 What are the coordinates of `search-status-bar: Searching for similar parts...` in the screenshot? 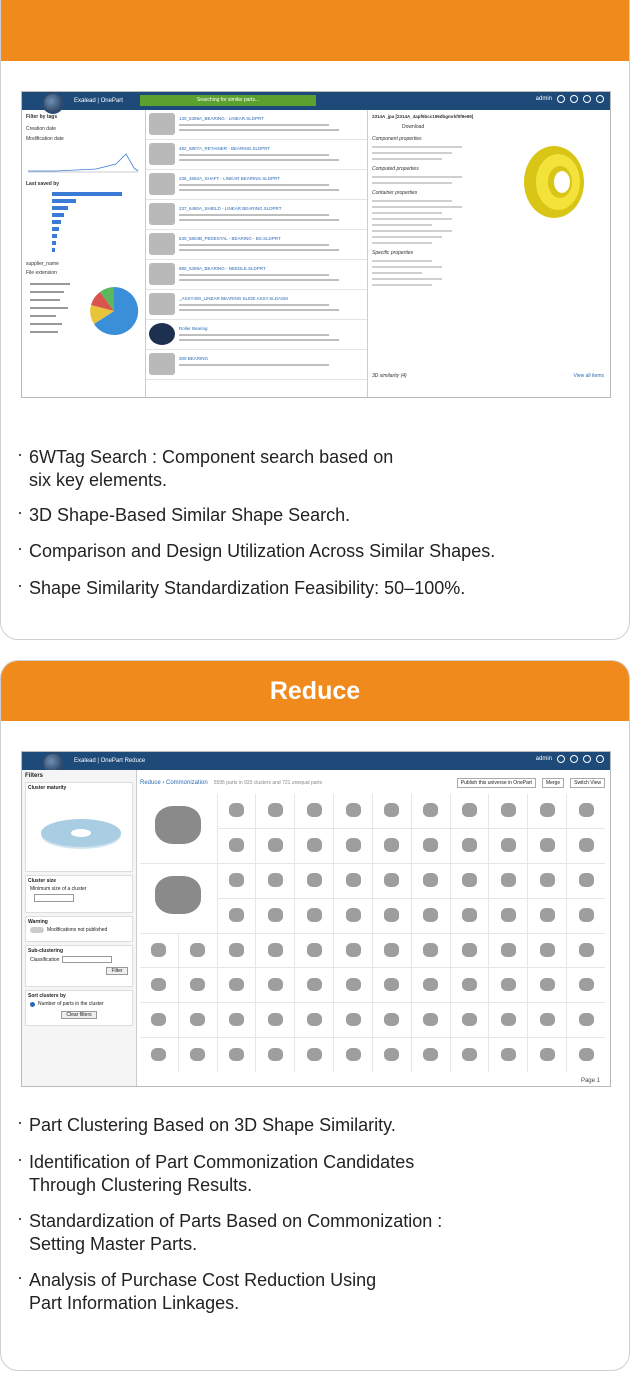 It's located at (228, 100).